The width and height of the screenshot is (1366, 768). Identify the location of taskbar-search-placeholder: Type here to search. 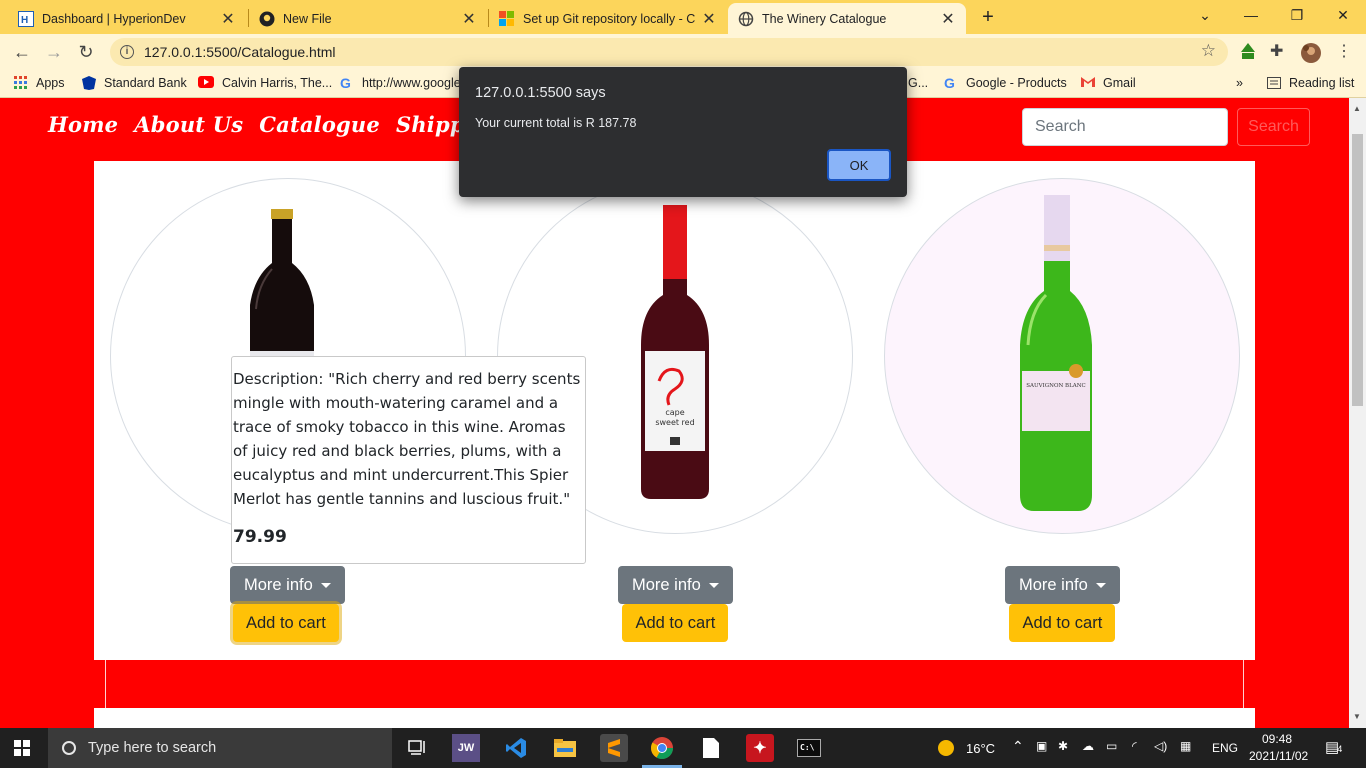
(152, 748).